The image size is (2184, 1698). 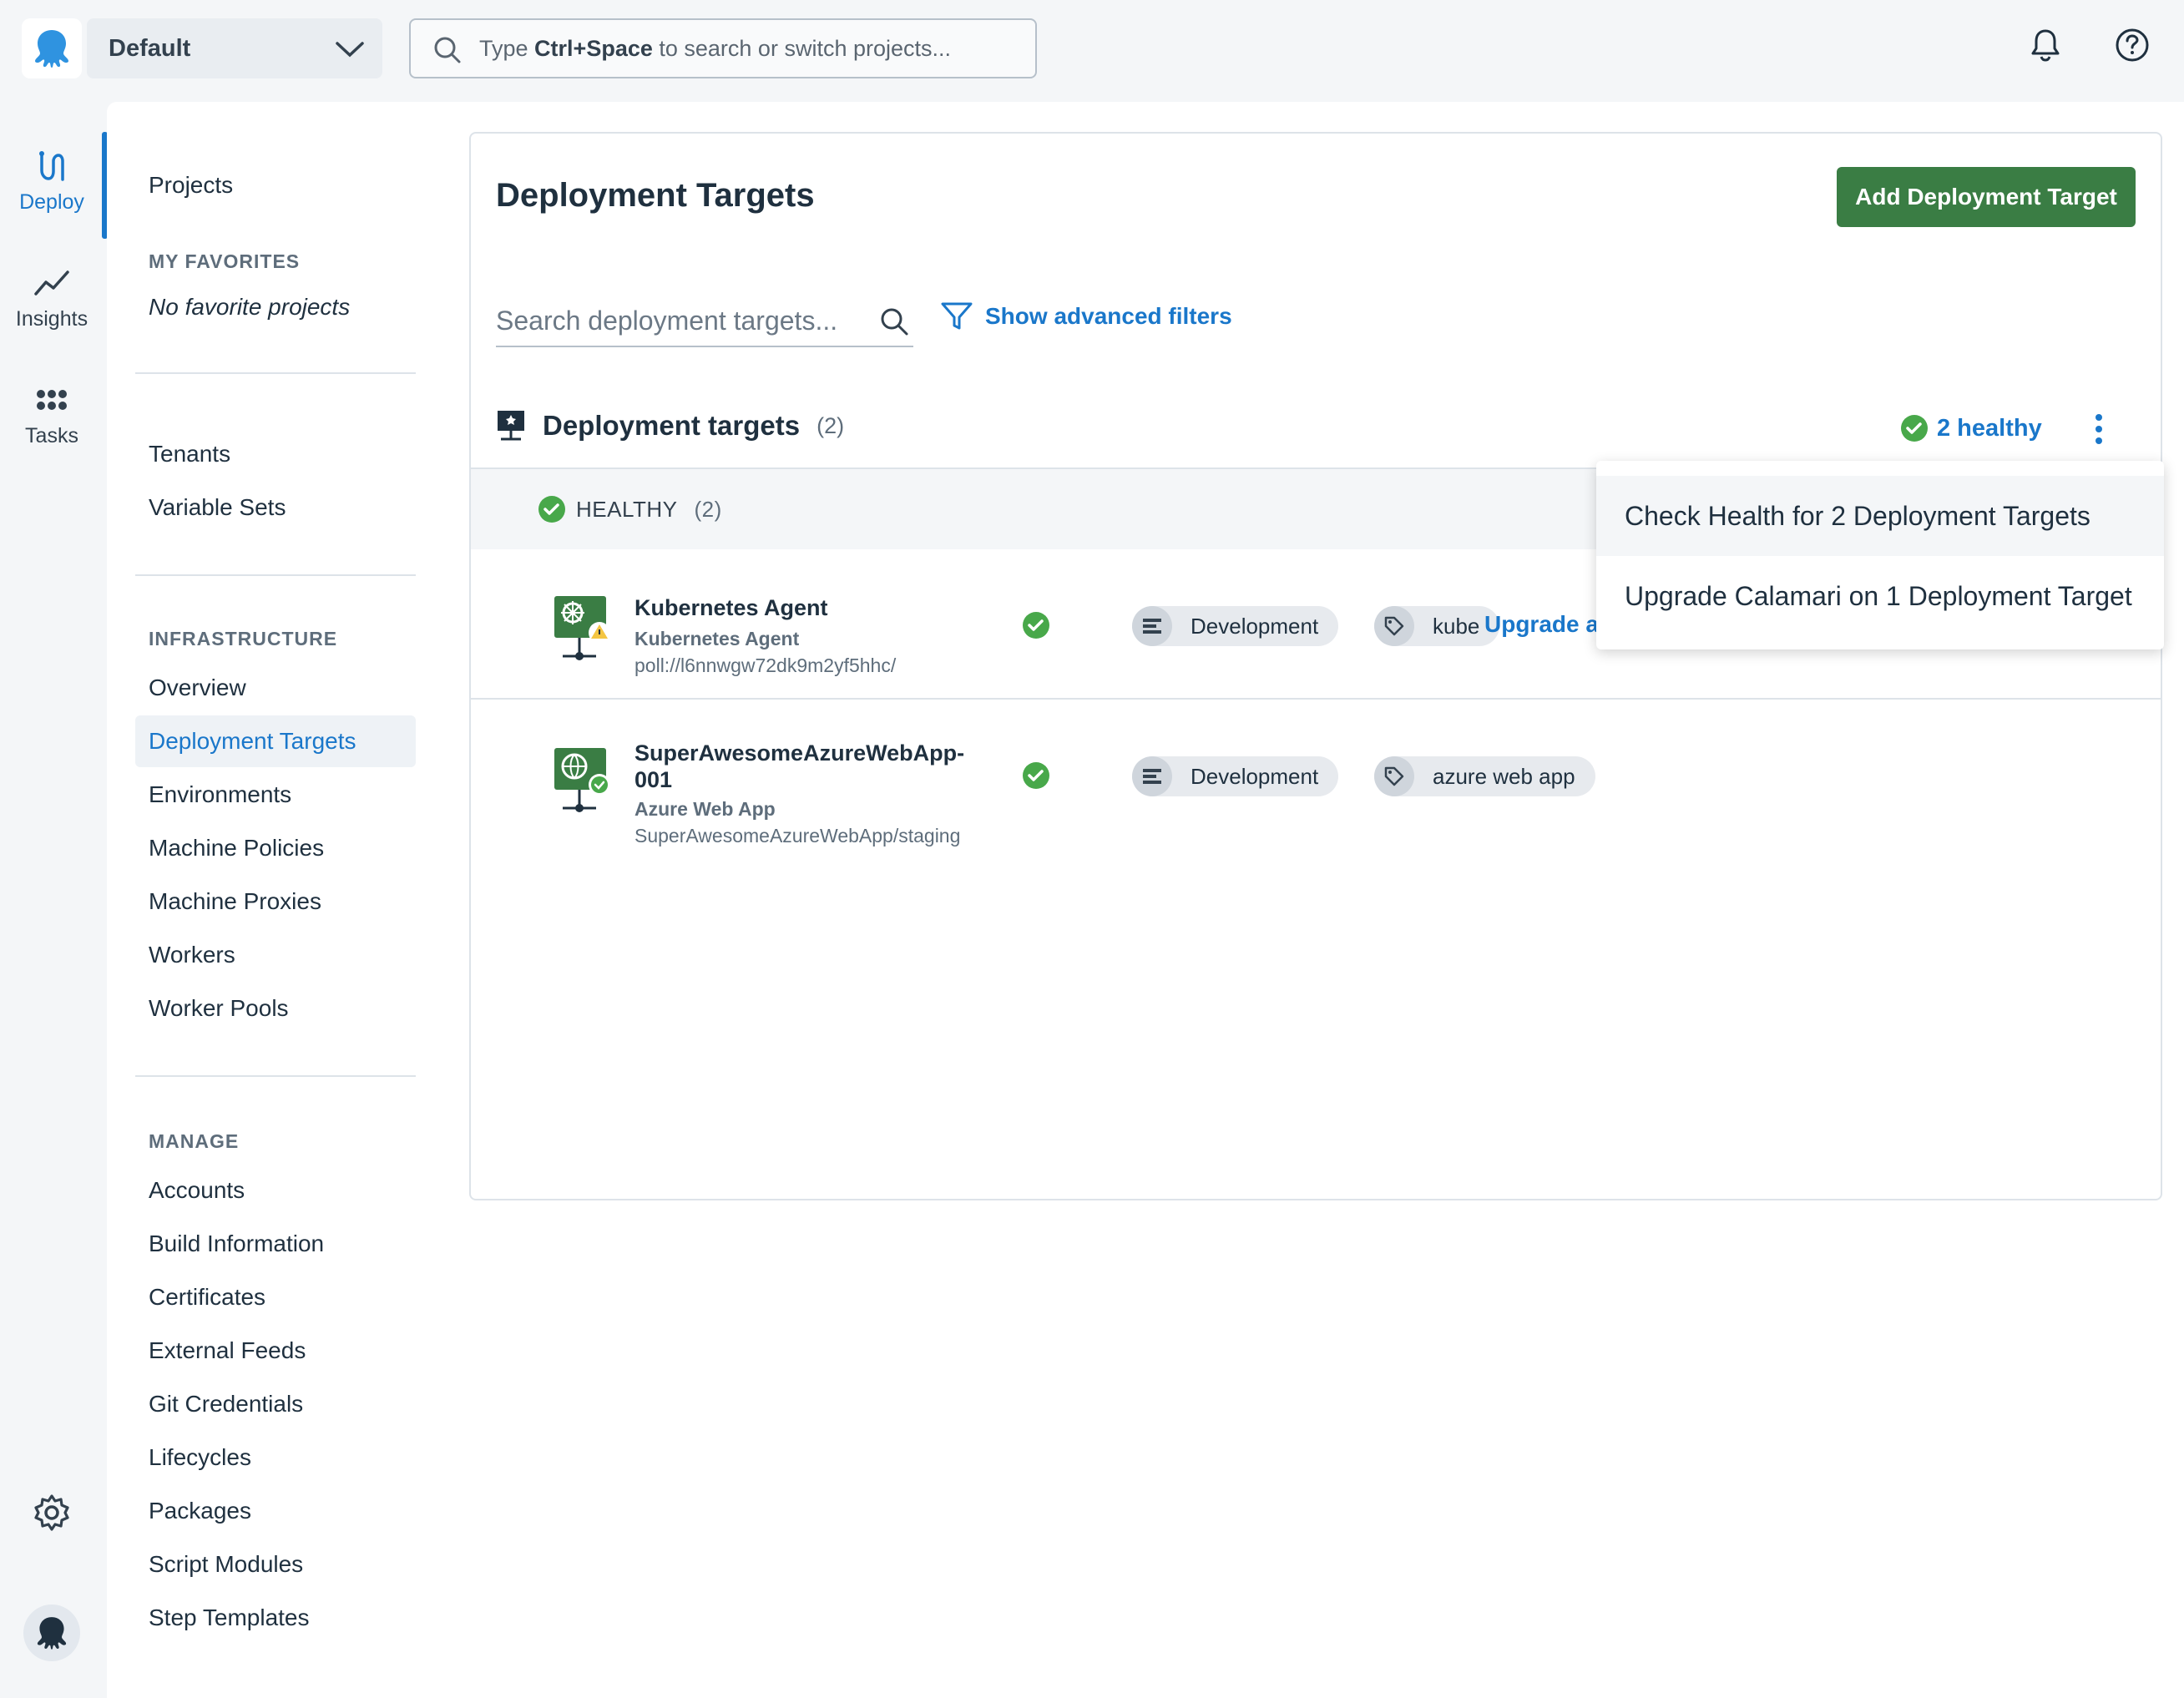 I want to click on healthy-summary-link: 2 healthy, so click(x=1971, y=428).